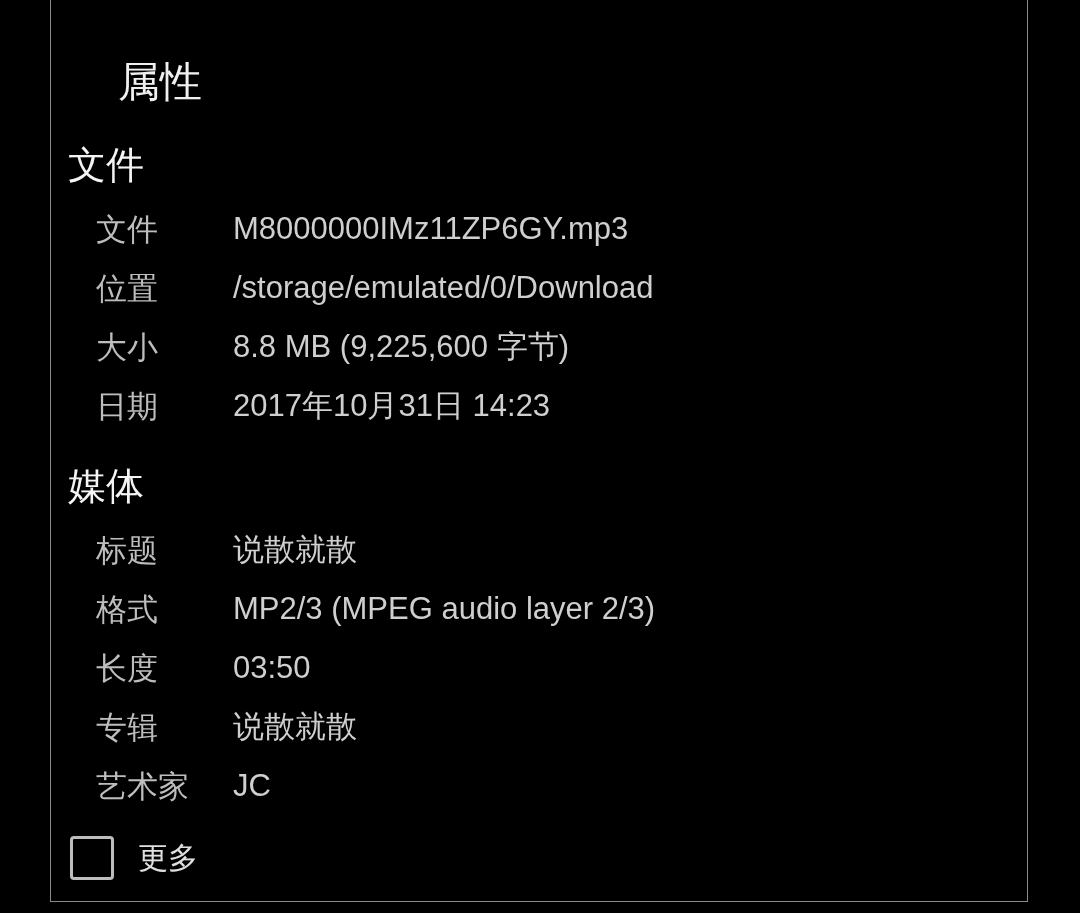 The image size is (1080, 913). I want to click on checkbox-label: 更多, so click(168, 858).